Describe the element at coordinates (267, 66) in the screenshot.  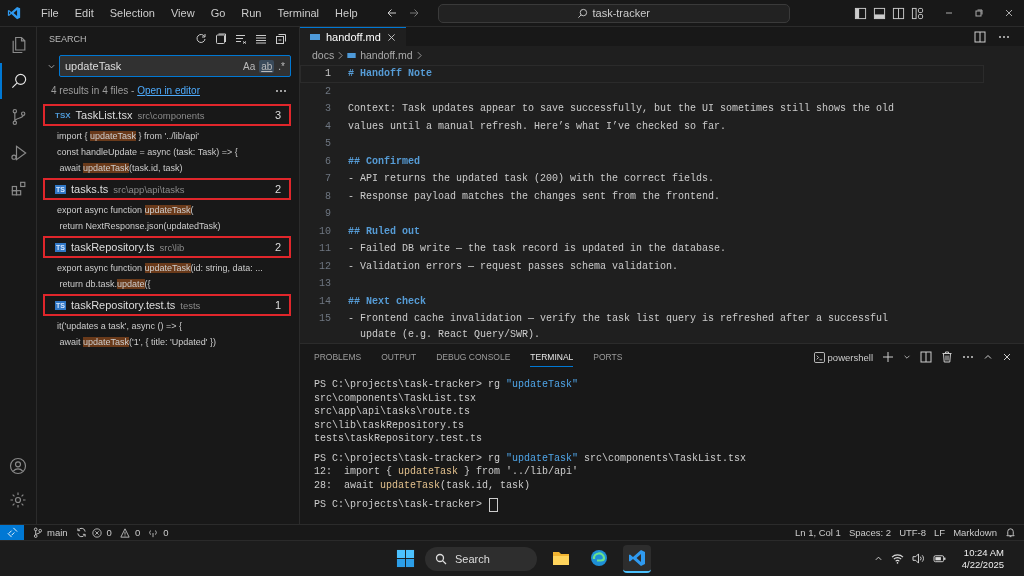
I see `search-option-toggle: ab` at that location.